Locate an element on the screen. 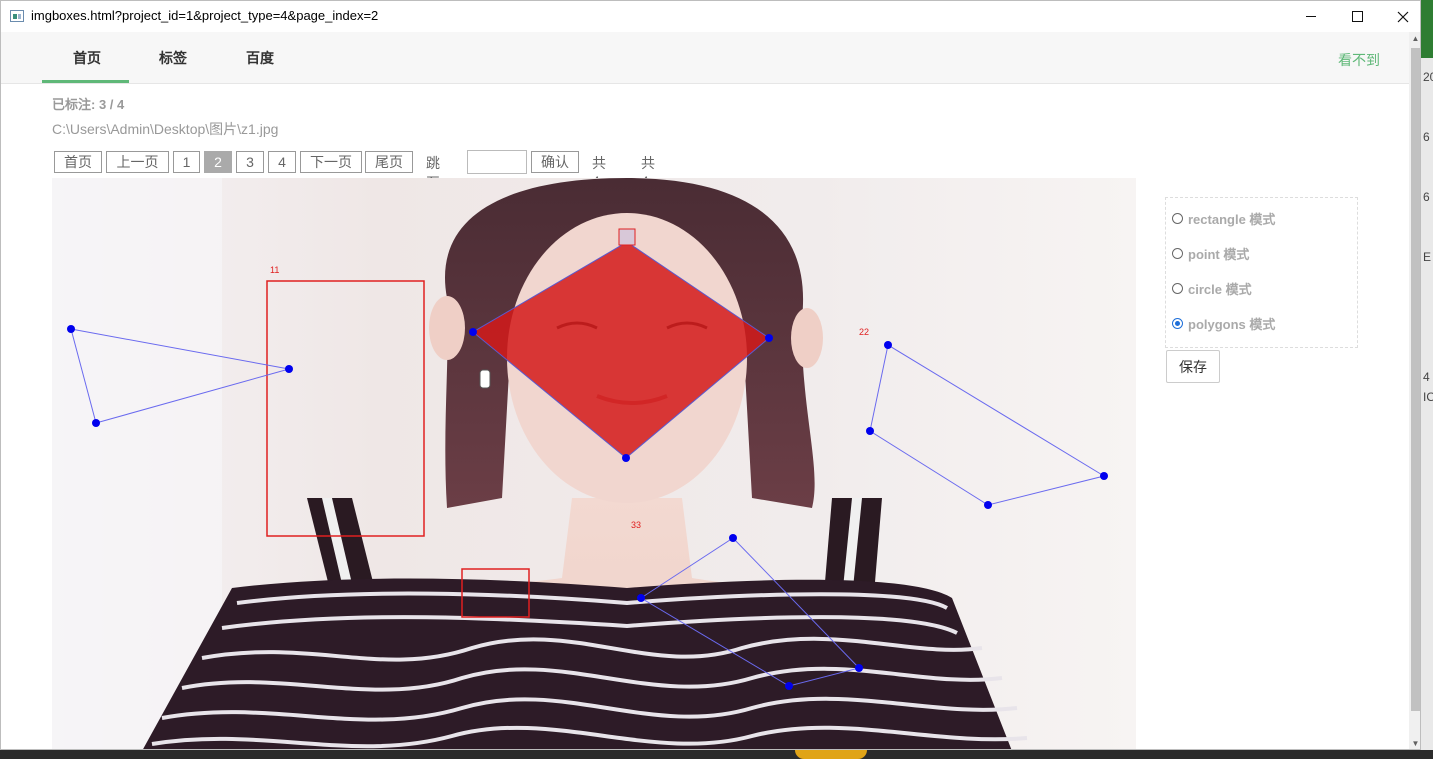  radio-circle is located at coordinates (1177, 288).